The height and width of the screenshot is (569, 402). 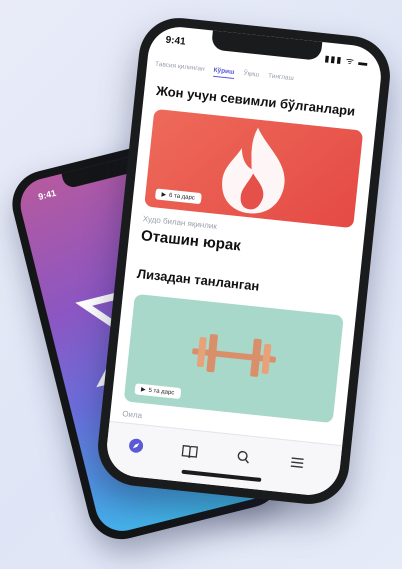 I want to click on home-indicator, so click(x=221, y=475).